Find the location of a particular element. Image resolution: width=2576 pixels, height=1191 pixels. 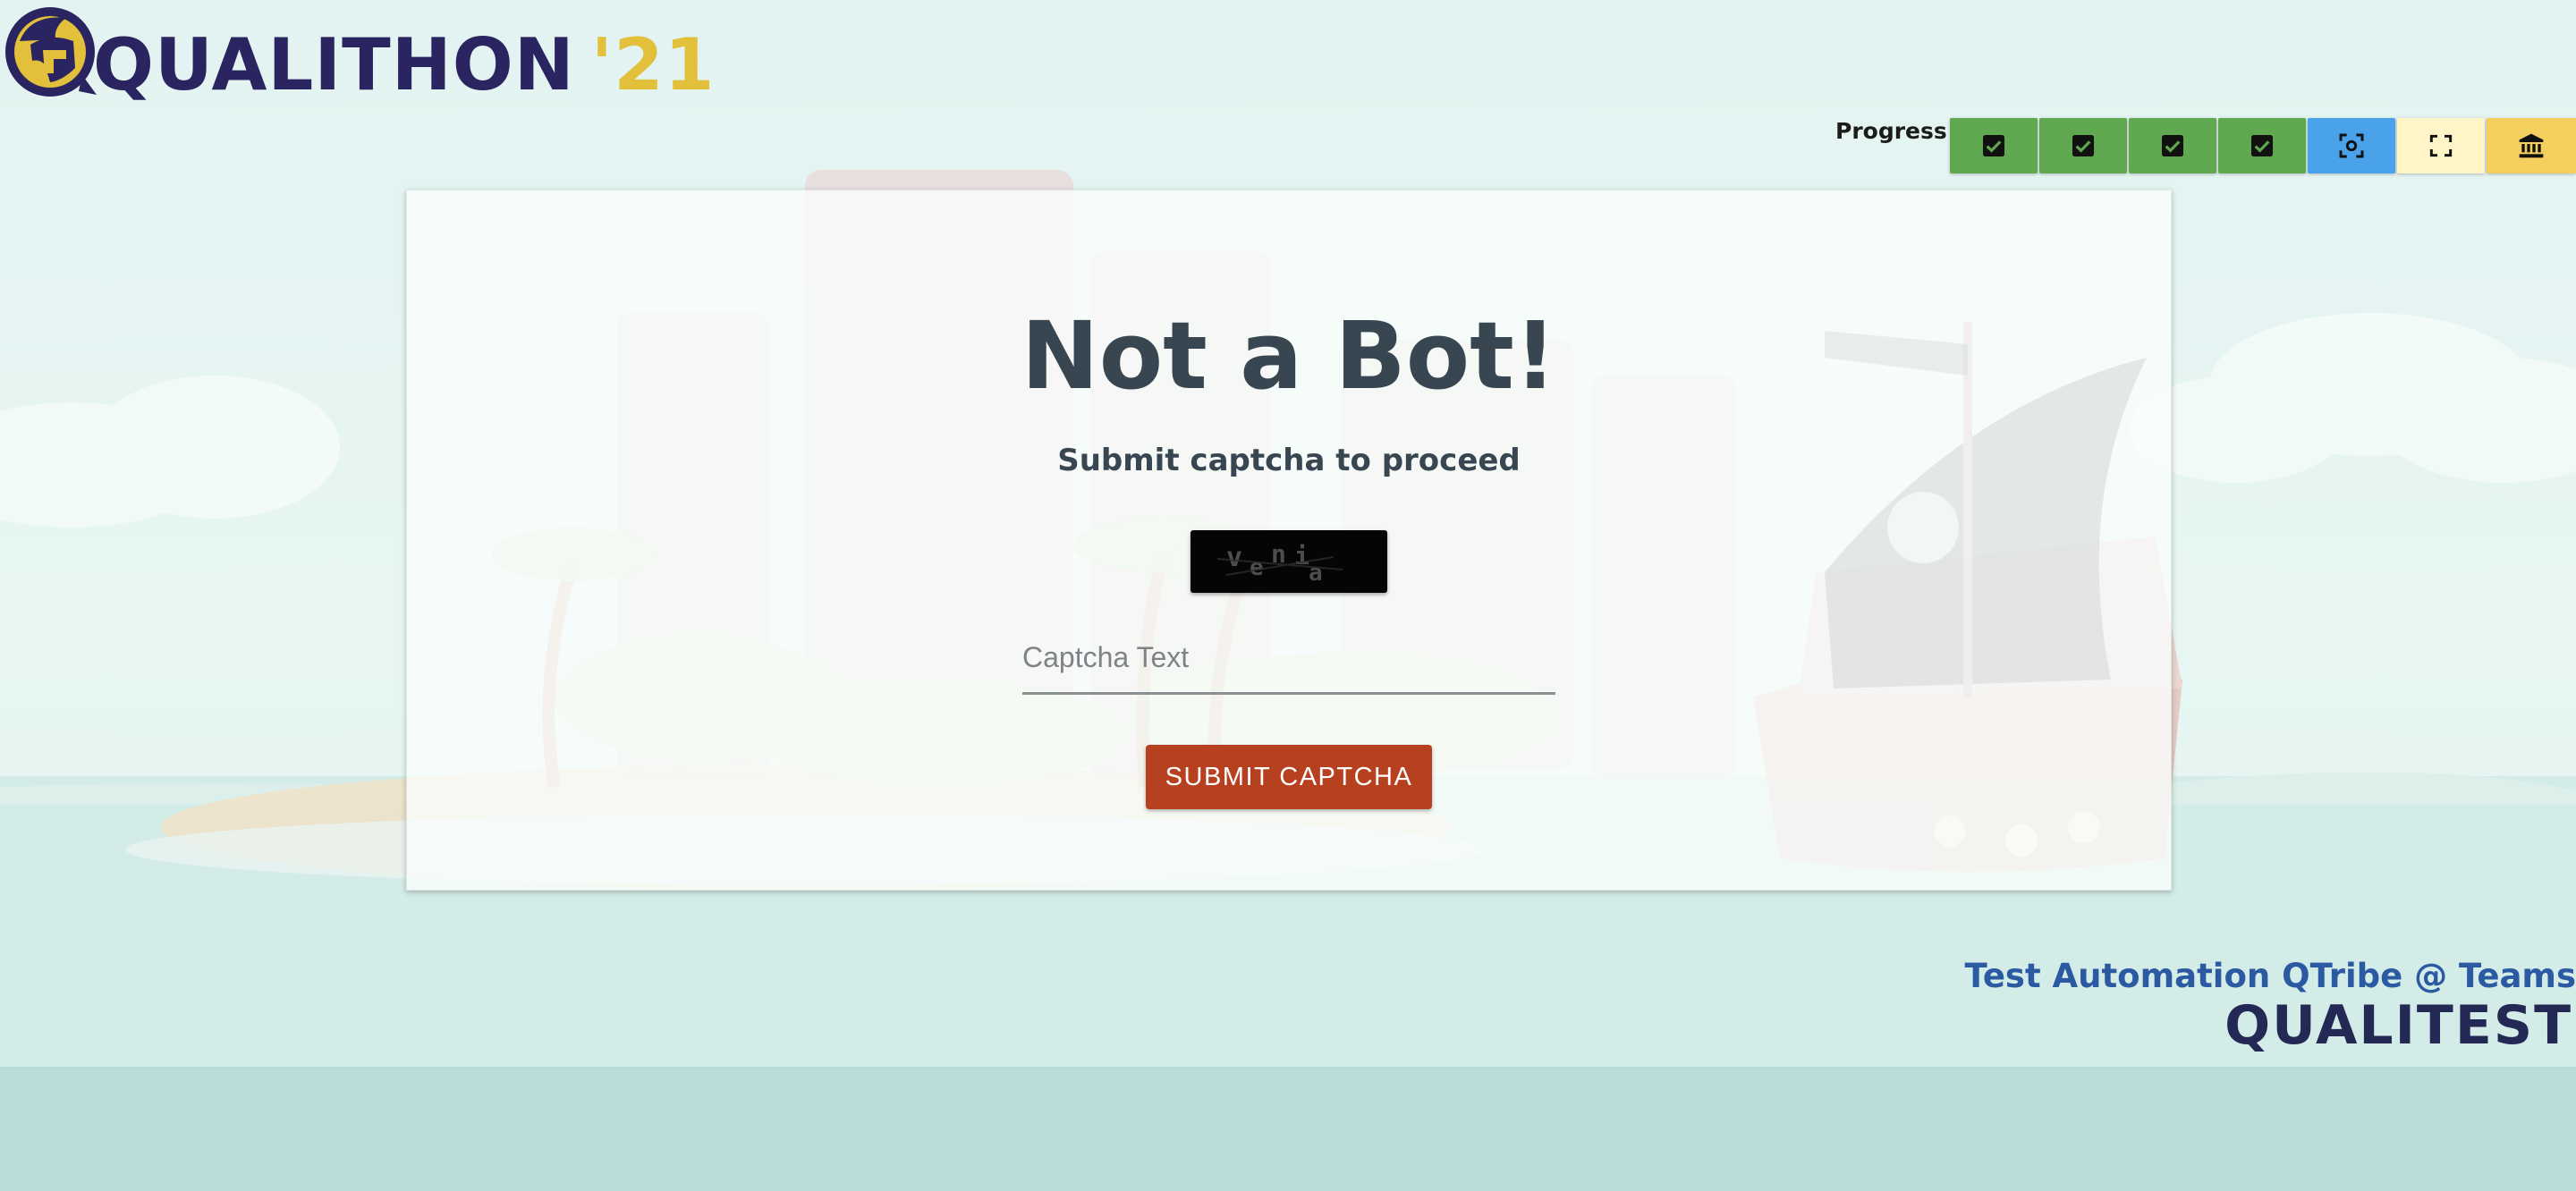

fullscreen-icon is located at coordinates (2441, 145).